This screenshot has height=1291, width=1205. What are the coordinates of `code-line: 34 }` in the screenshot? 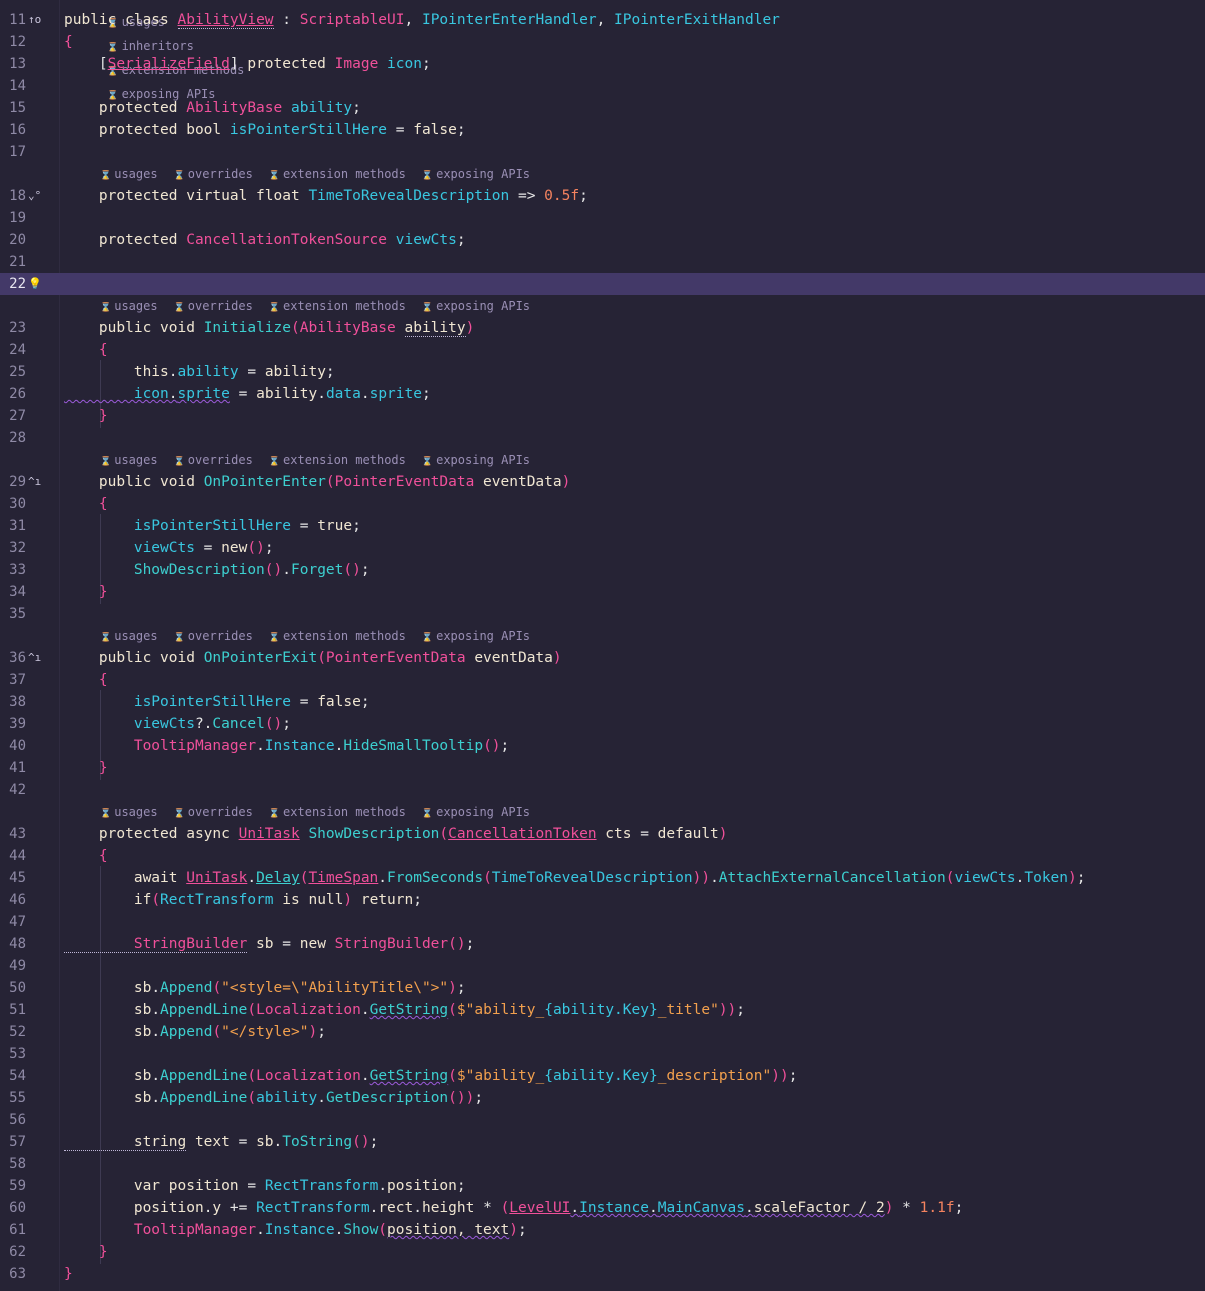 It's located at (602, 592).